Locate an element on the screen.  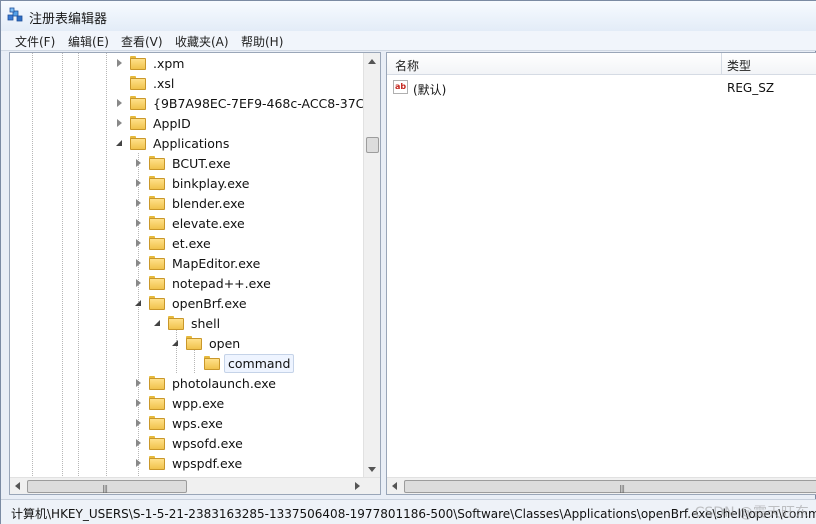
scroll-right-arrow-icon is located at coordinates (357, 486).